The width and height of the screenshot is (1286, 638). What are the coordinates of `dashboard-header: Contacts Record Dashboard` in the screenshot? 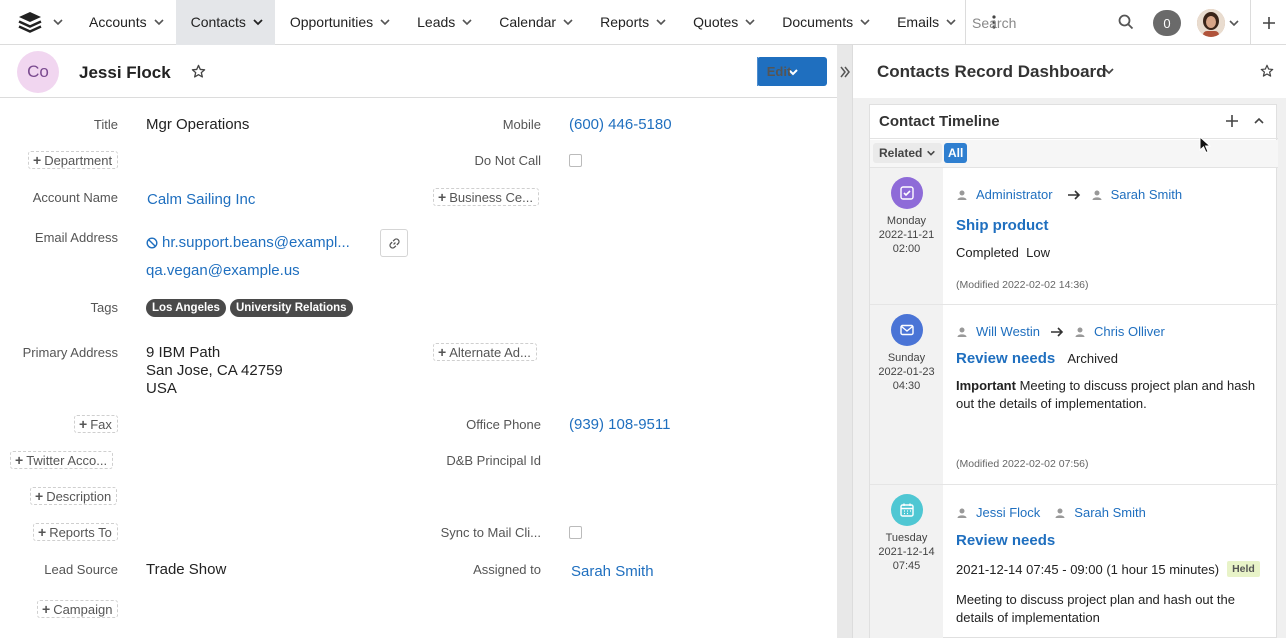 It's located at (1069, 71).